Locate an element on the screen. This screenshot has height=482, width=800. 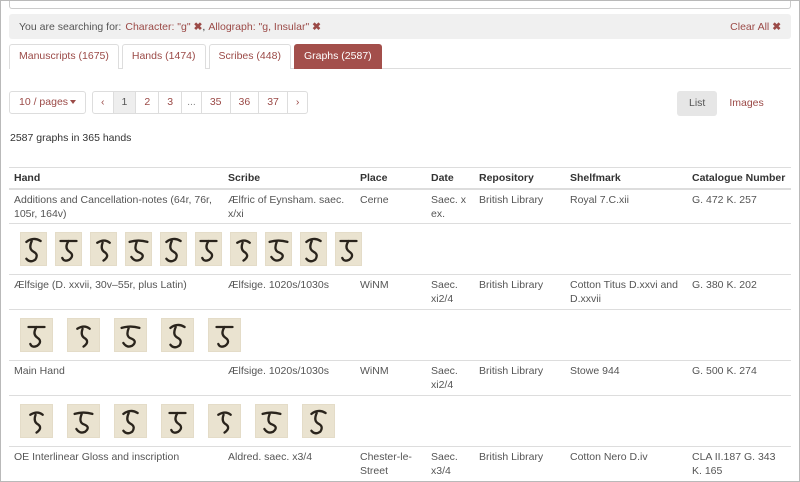
filter-character: Character: "g" is located at coordinates (158, 26).